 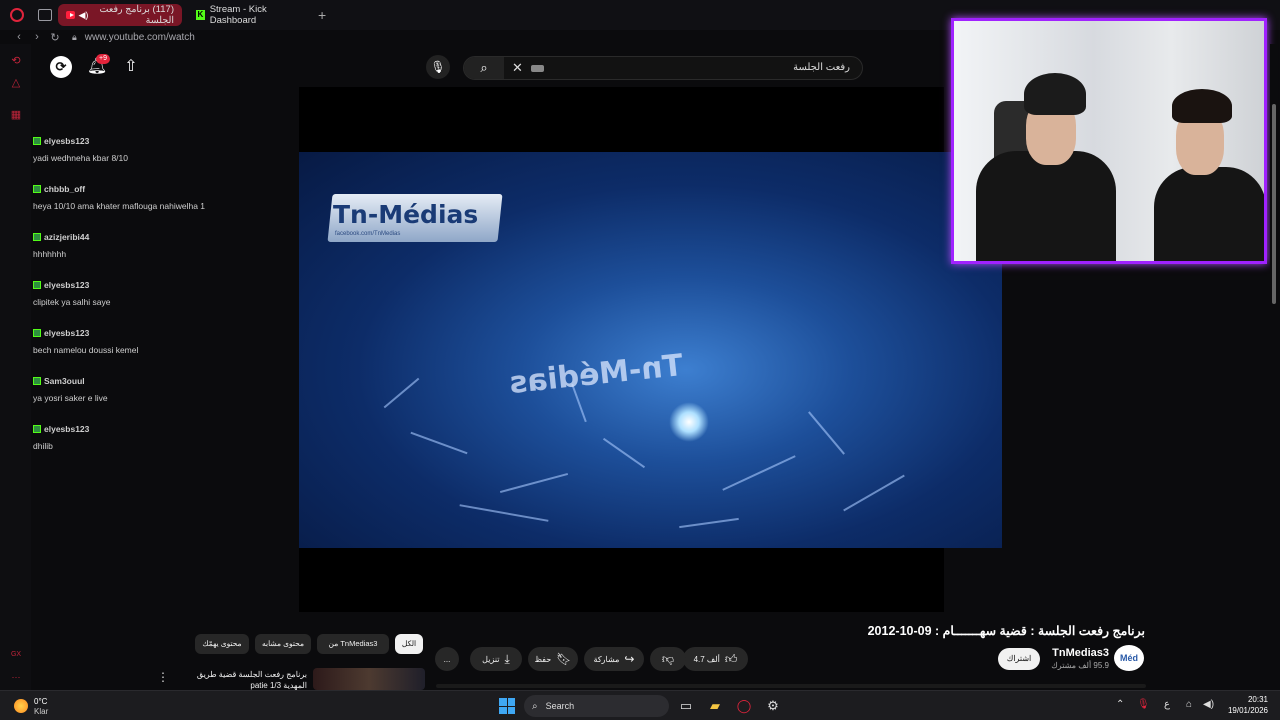 I want to click on like-count: 4.7 ألف, so click(x=706, y=659).